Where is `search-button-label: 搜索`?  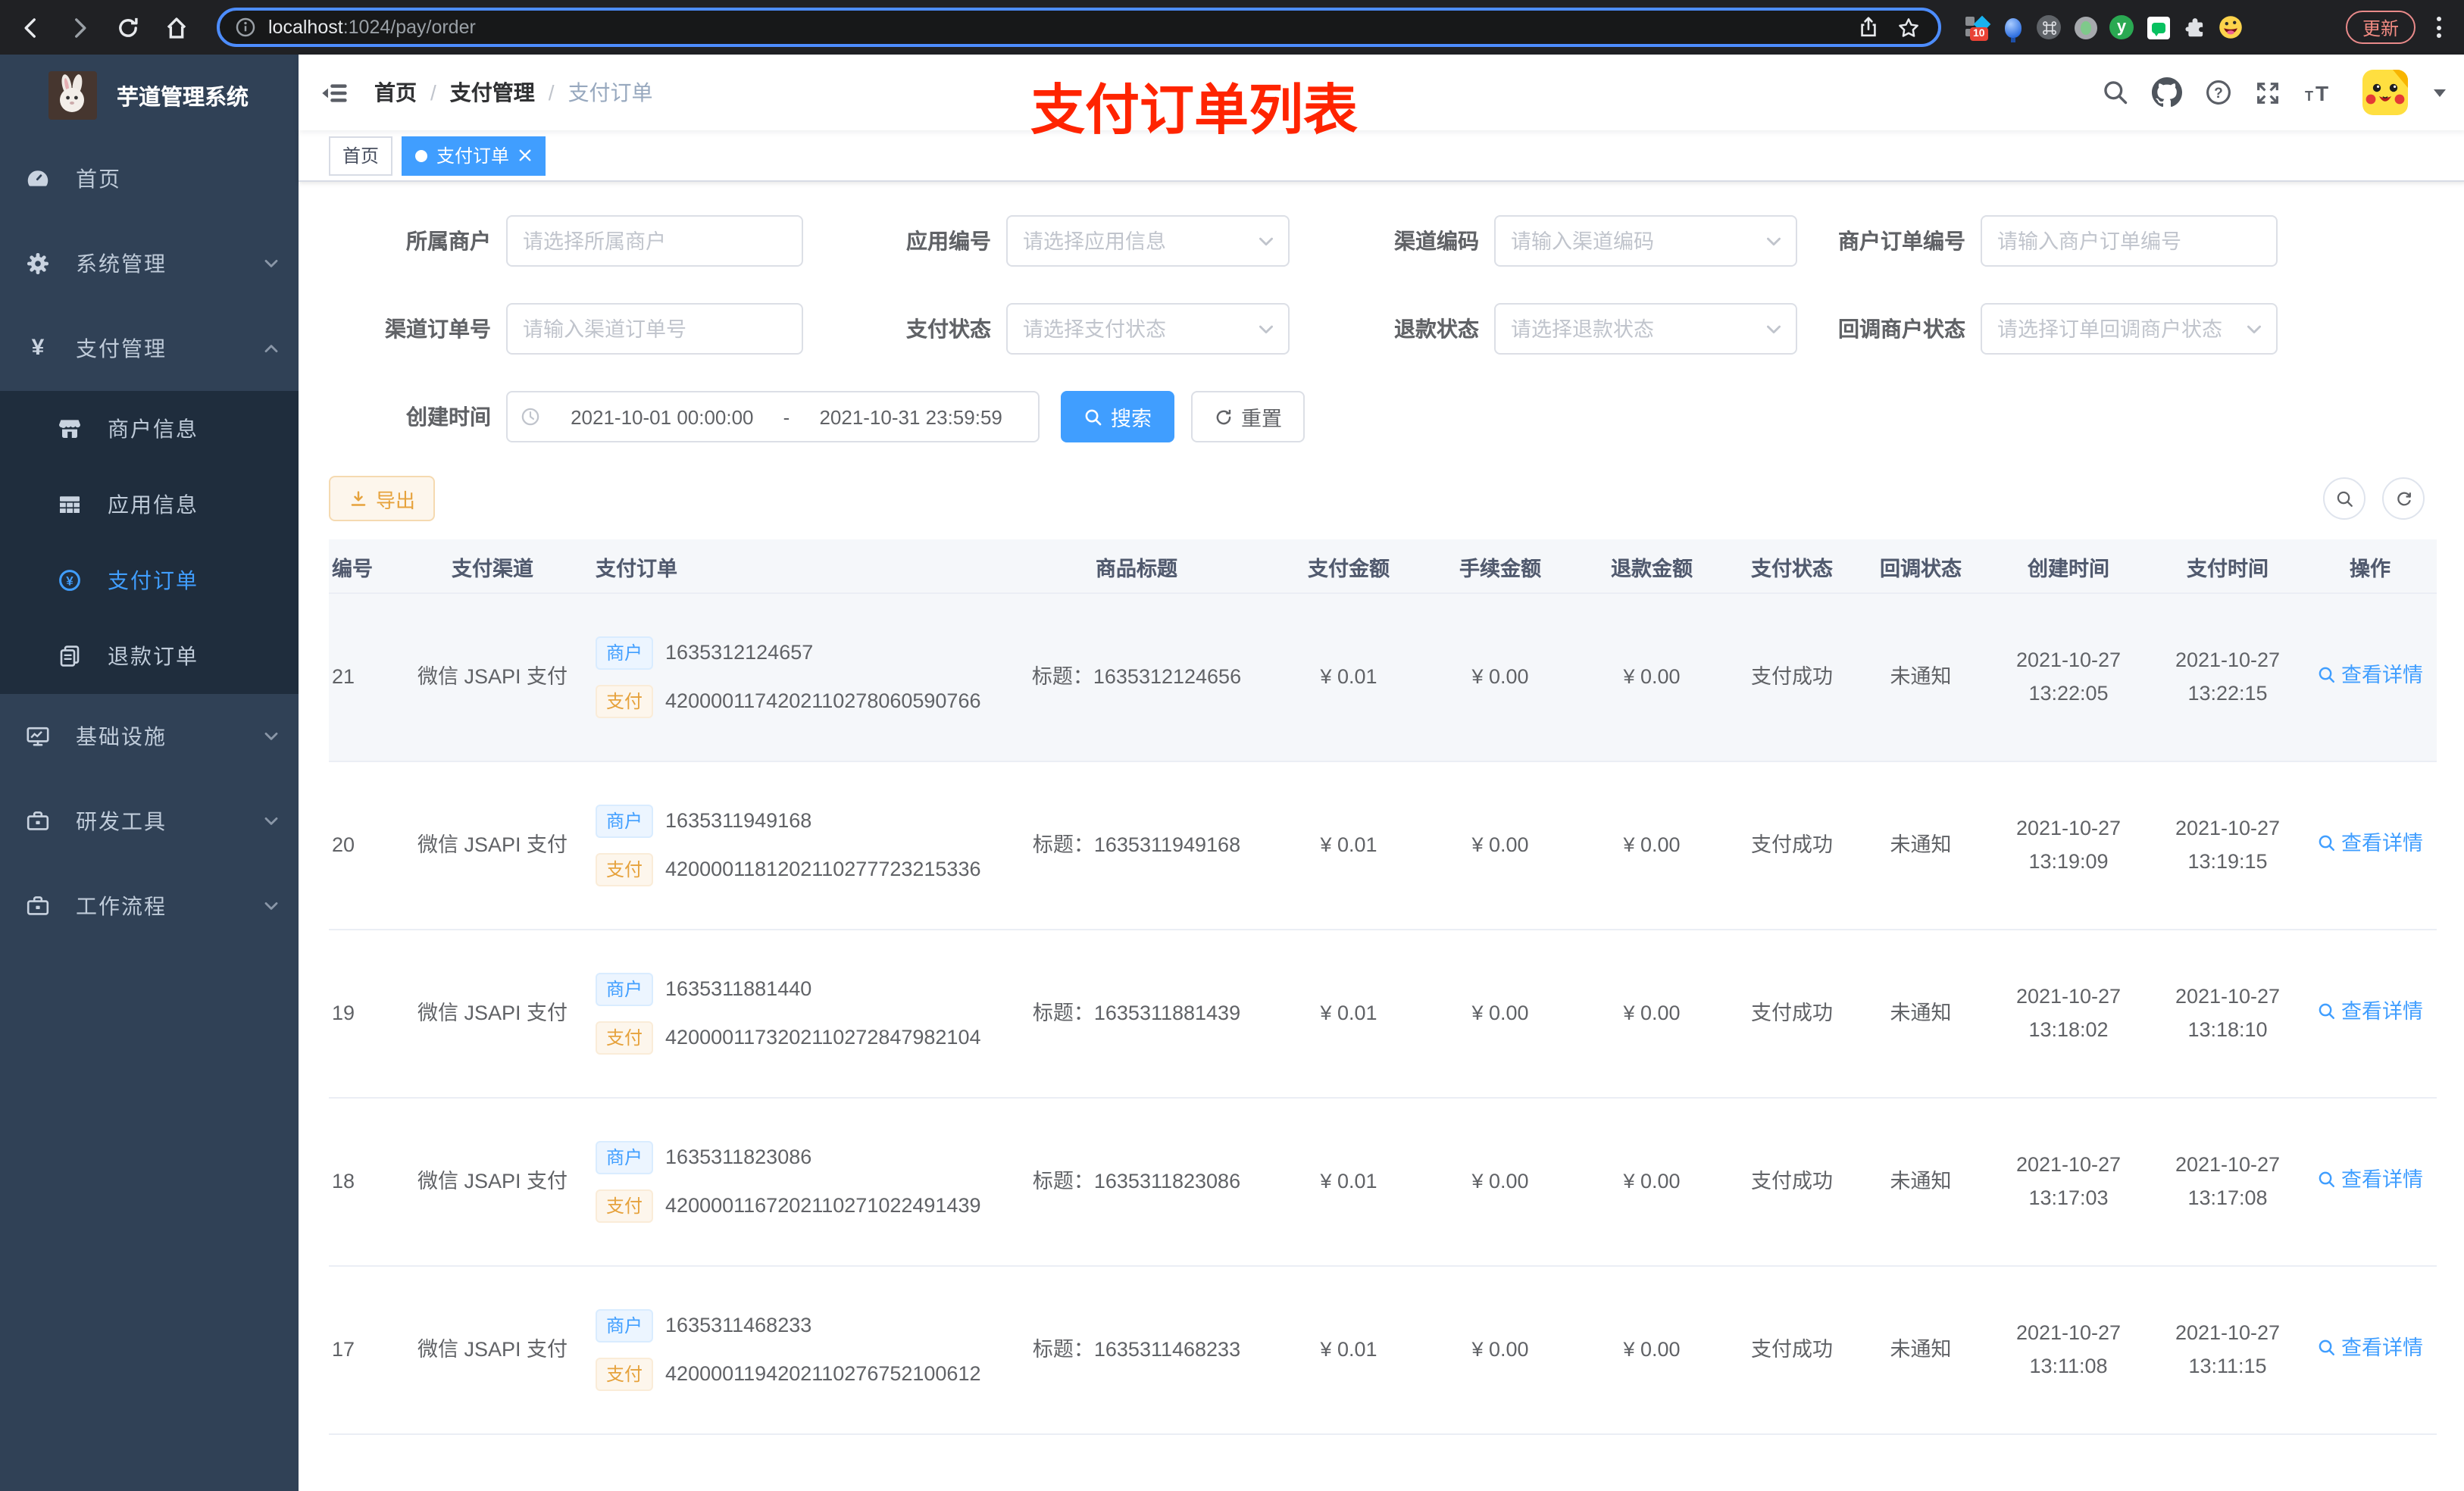
search-button-label: 搜索 is located at coordinates (1131, 419).